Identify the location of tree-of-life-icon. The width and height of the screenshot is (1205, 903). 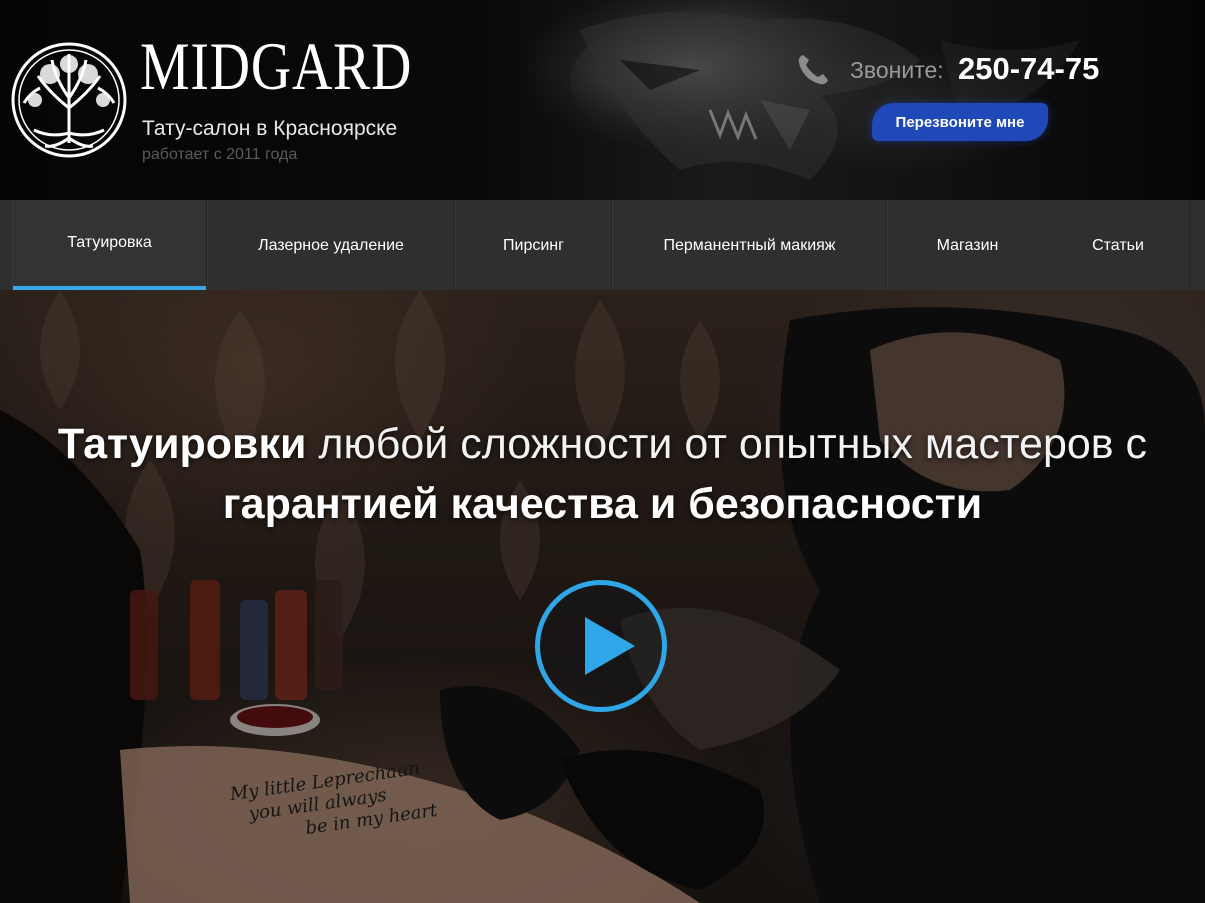
(69, 100).